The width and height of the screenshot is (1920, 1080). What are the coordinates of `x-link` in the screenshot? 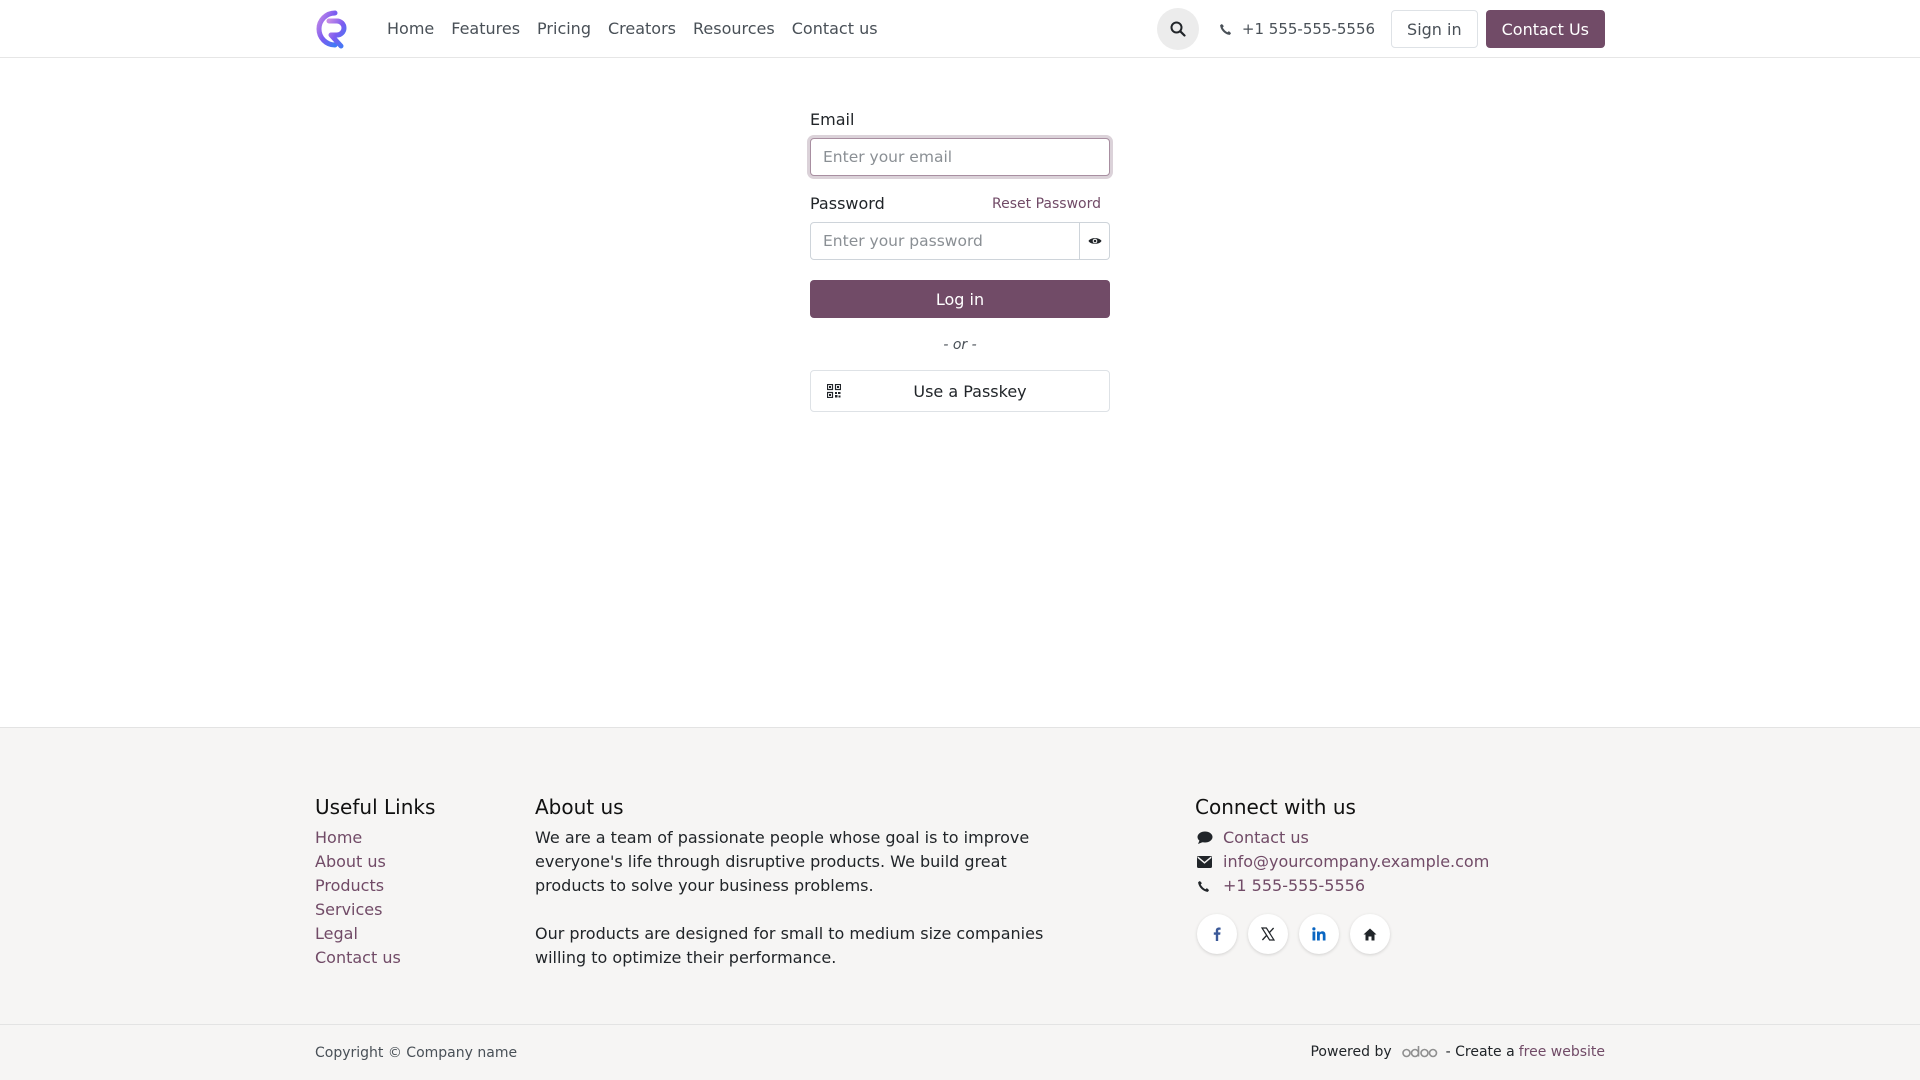 It's located at (1268, 934).